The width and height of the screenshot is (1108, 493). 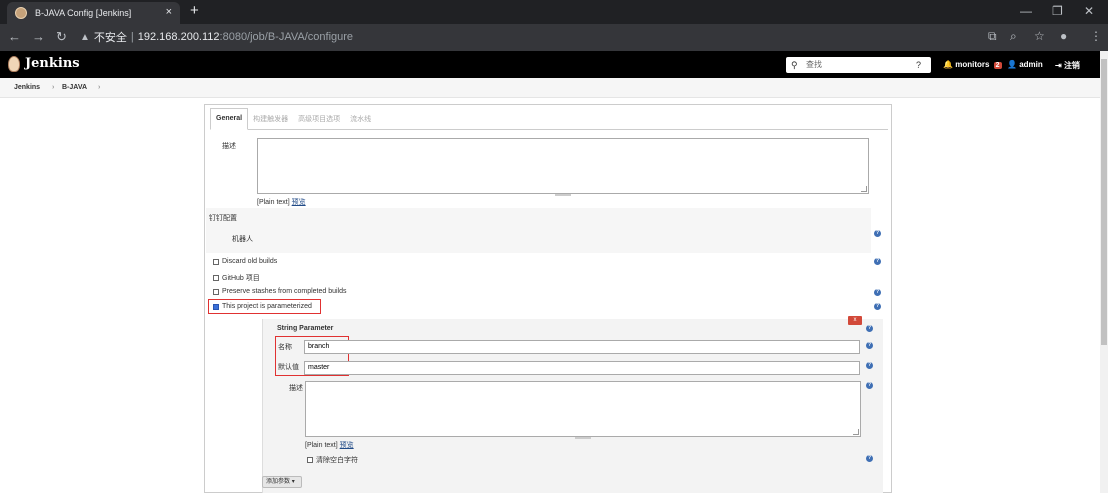 I want to click on dropdown-arrow-icon: ▾, so click(x=293, y=482).